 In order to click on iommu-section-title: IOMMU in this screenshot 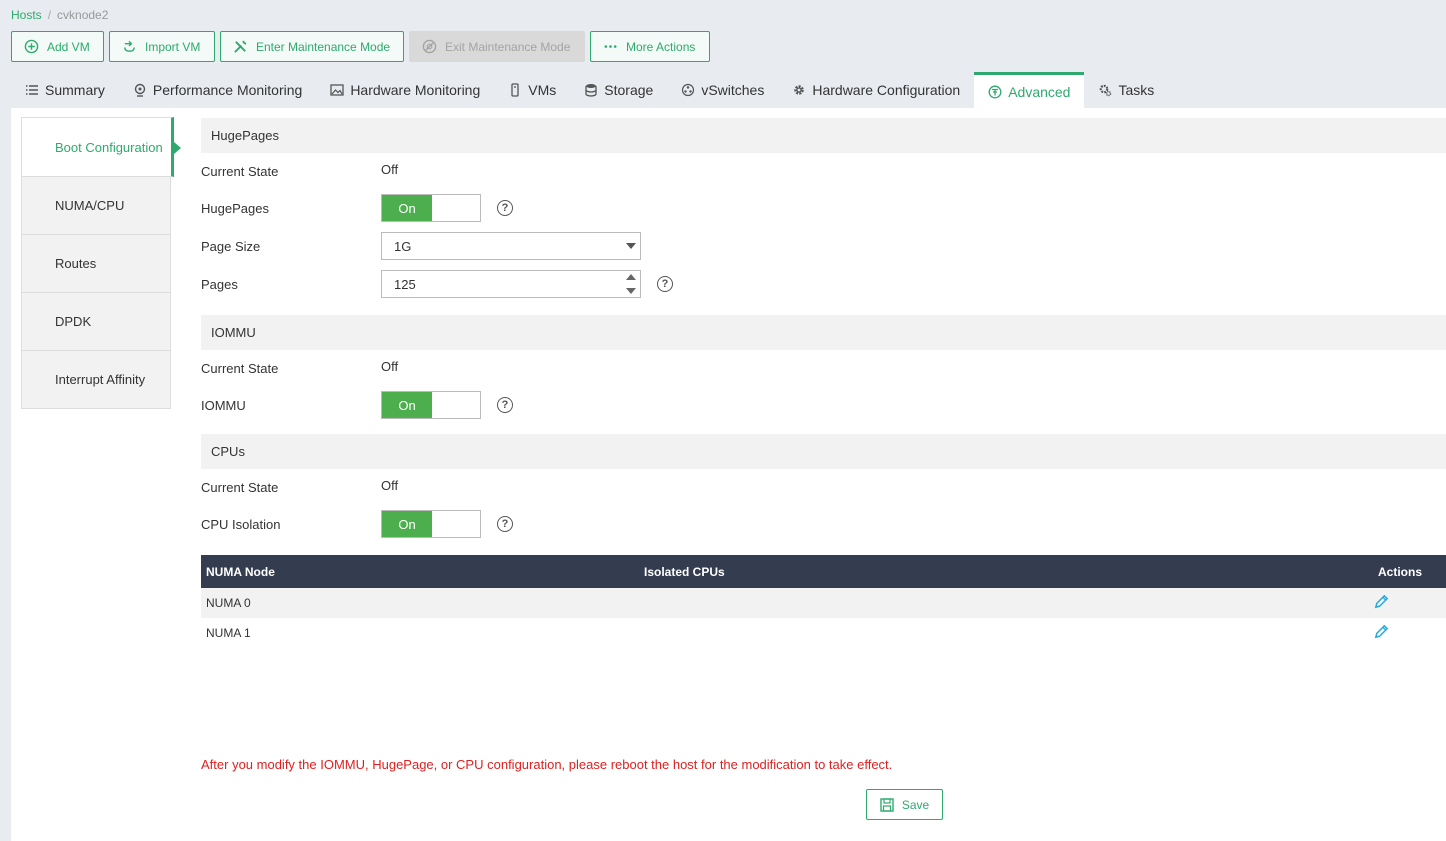, I will do `click(823, 332)`.